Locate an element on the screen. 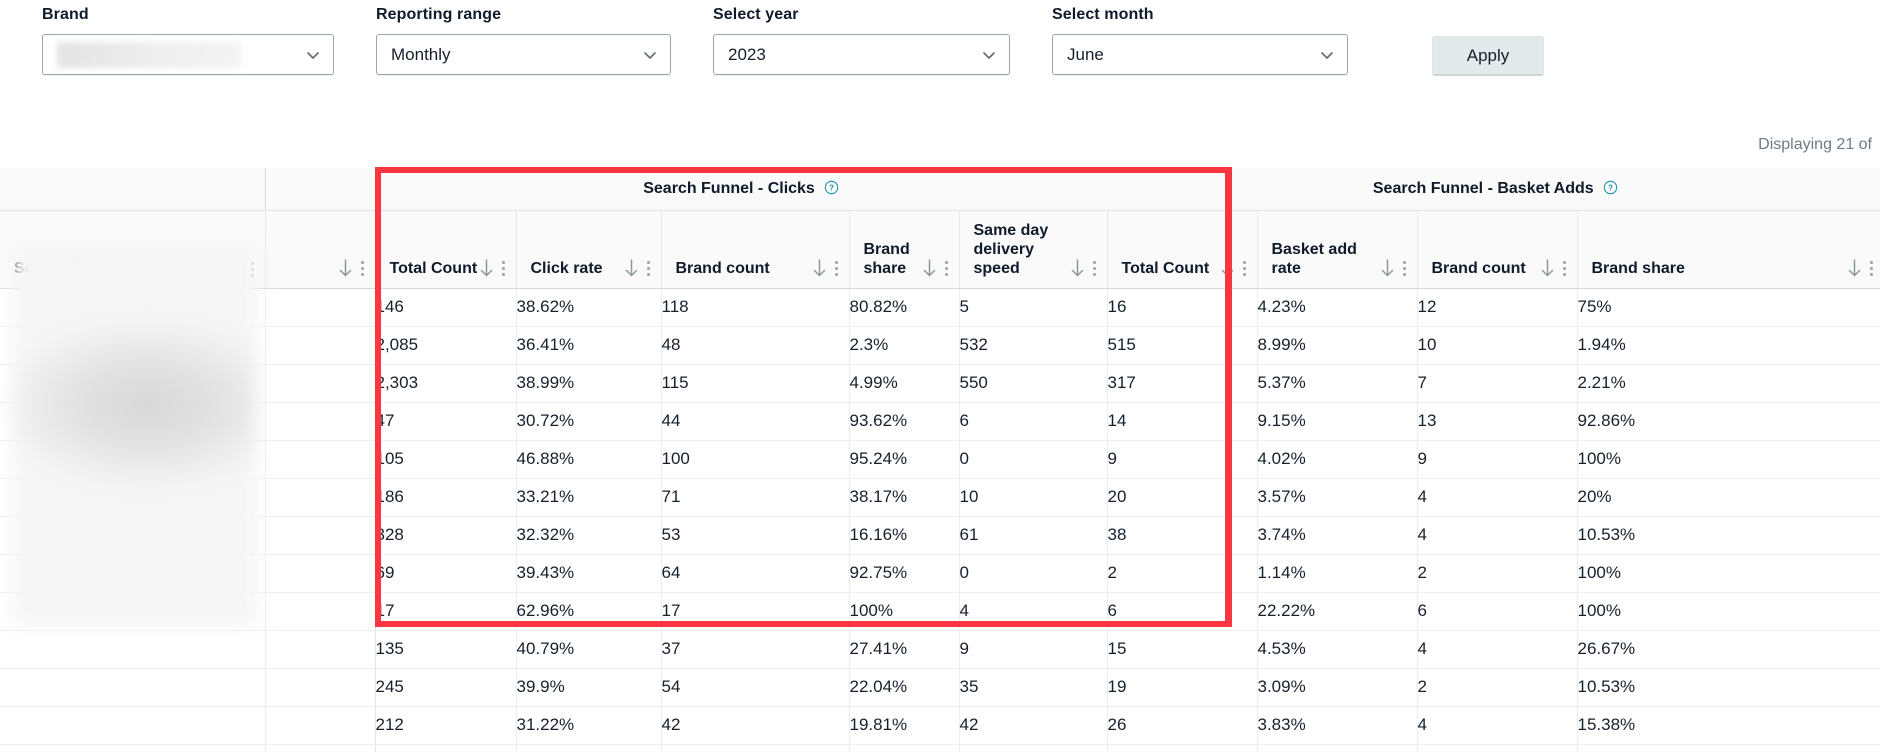 Image resolution: width=1880 pixels, height=752 pixels. reporting-range-select: Monthly is located at coordinates (523, 54).